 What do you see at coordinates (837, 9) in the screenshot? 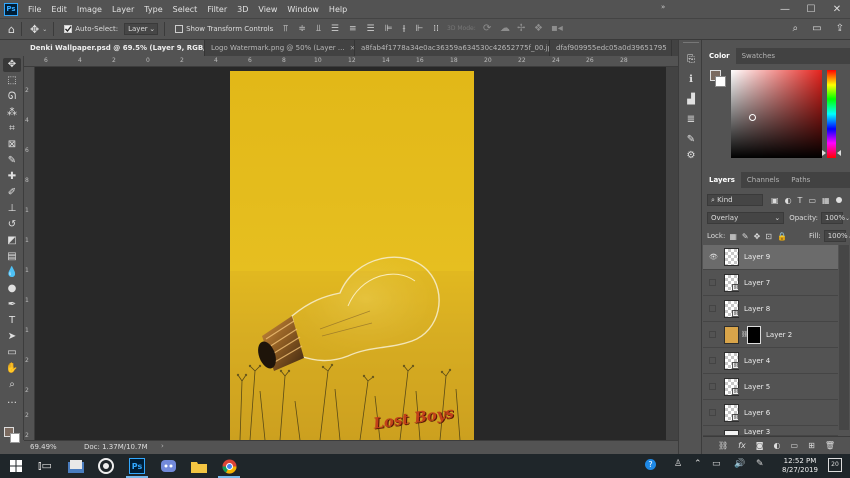
I see `close-button: ✕` at bounding box center [837, 9].